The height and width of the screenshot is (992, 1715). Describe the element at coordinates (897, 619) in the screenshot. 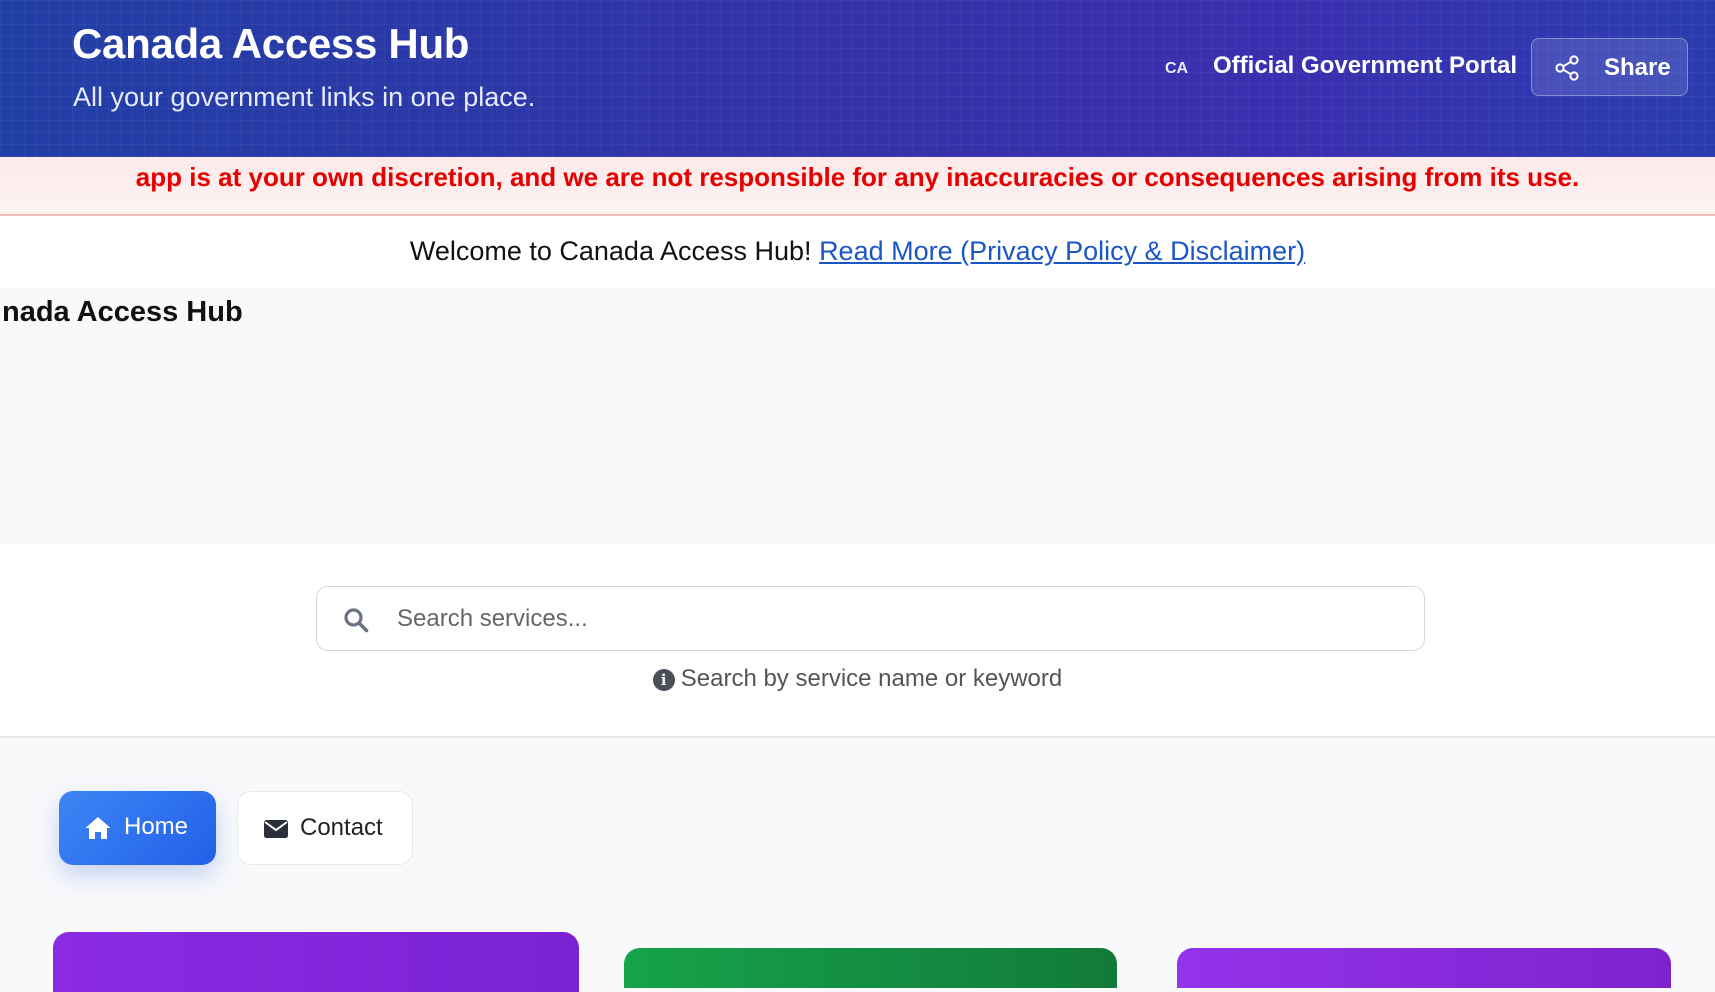

I see `search-input` at that location.